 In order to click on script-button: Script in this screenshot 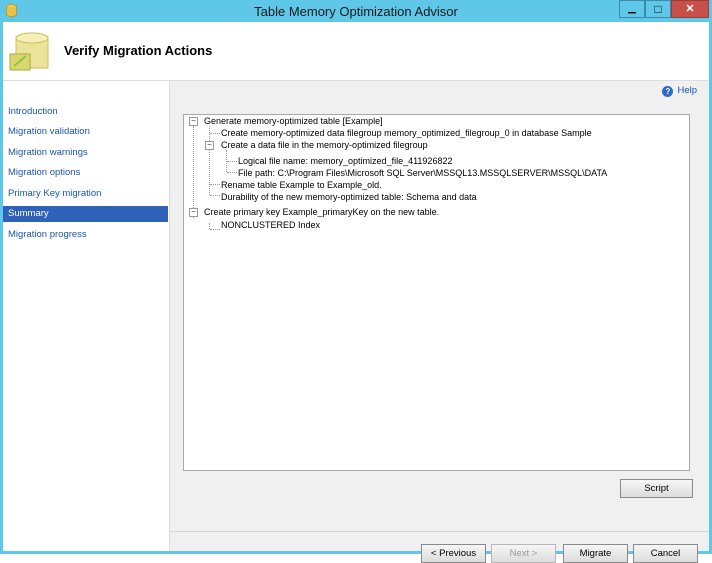, I will do `click(656, 488)`.